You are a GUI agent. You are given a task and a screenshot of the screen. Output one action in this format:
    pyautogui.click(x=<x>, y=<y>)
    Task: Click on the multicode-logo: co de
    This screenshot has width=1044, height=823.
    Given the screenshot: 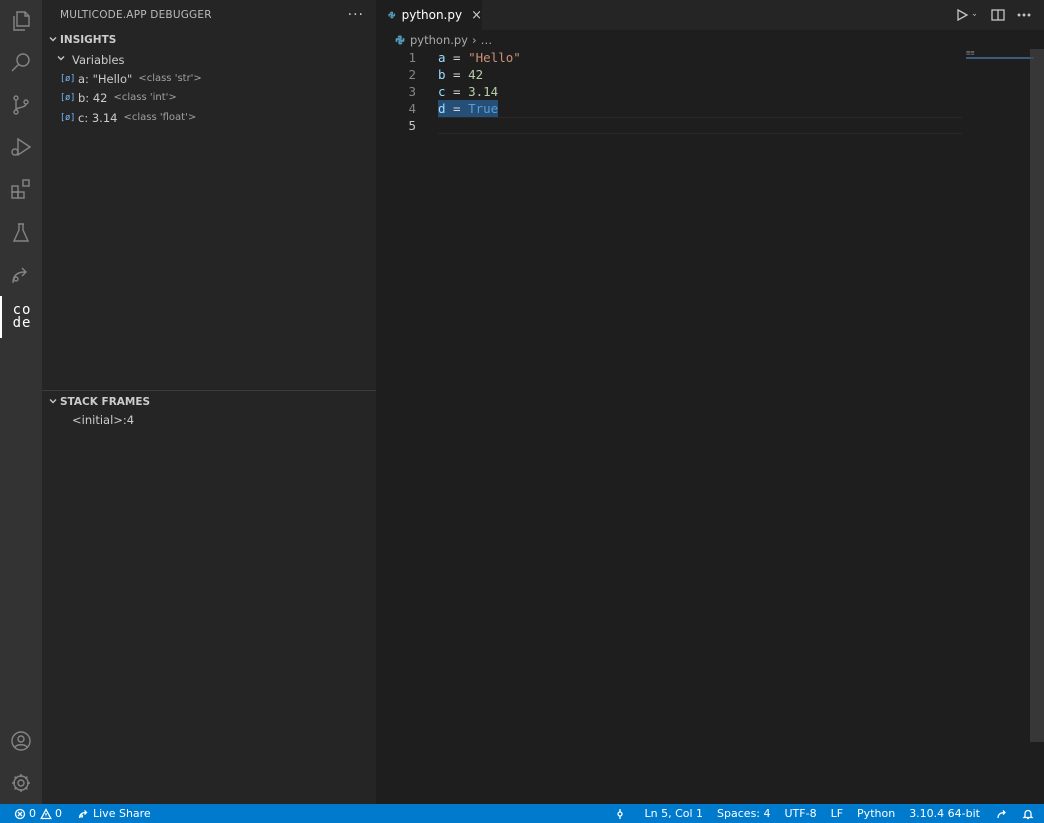 What is the action you would take?
    pyautogui.click(x=22, y=316)
    